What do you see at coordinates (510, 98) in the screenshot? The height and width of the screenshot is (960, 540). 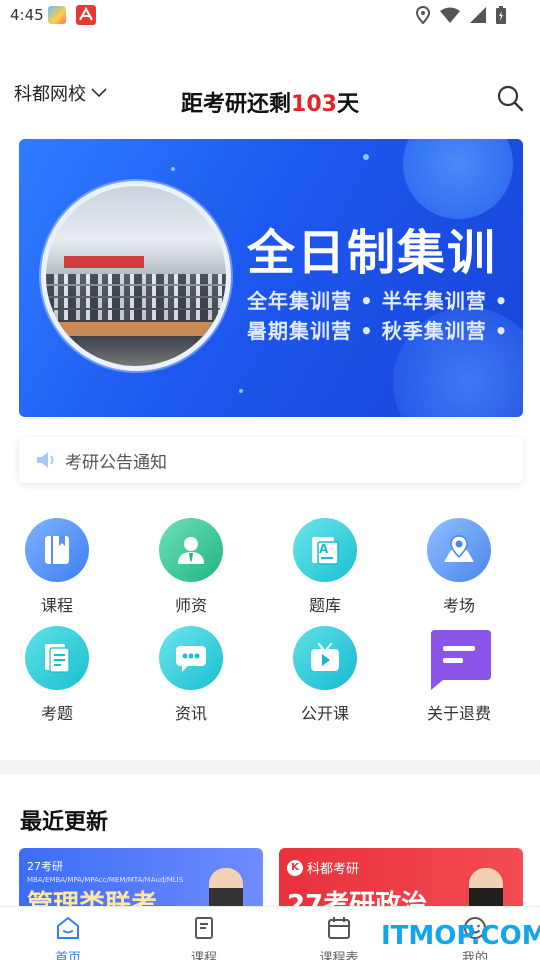 I see `search-icon` at bounding box center [510, 98].